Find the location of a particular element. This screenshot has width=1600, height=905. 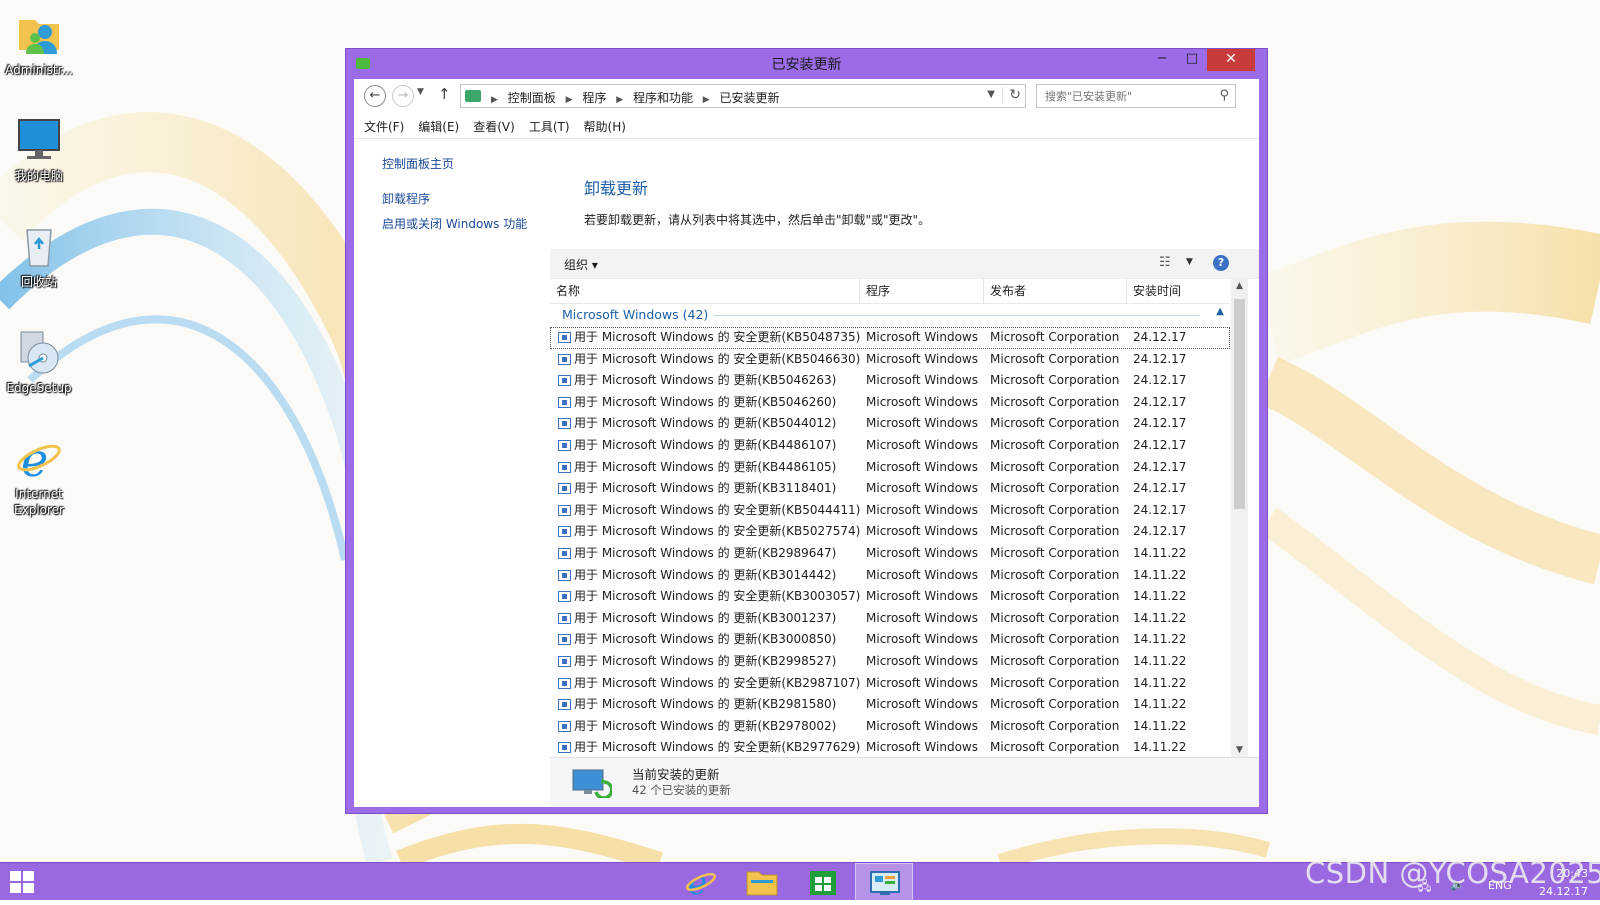

taskbar-store is located at coordinates (823, 882).